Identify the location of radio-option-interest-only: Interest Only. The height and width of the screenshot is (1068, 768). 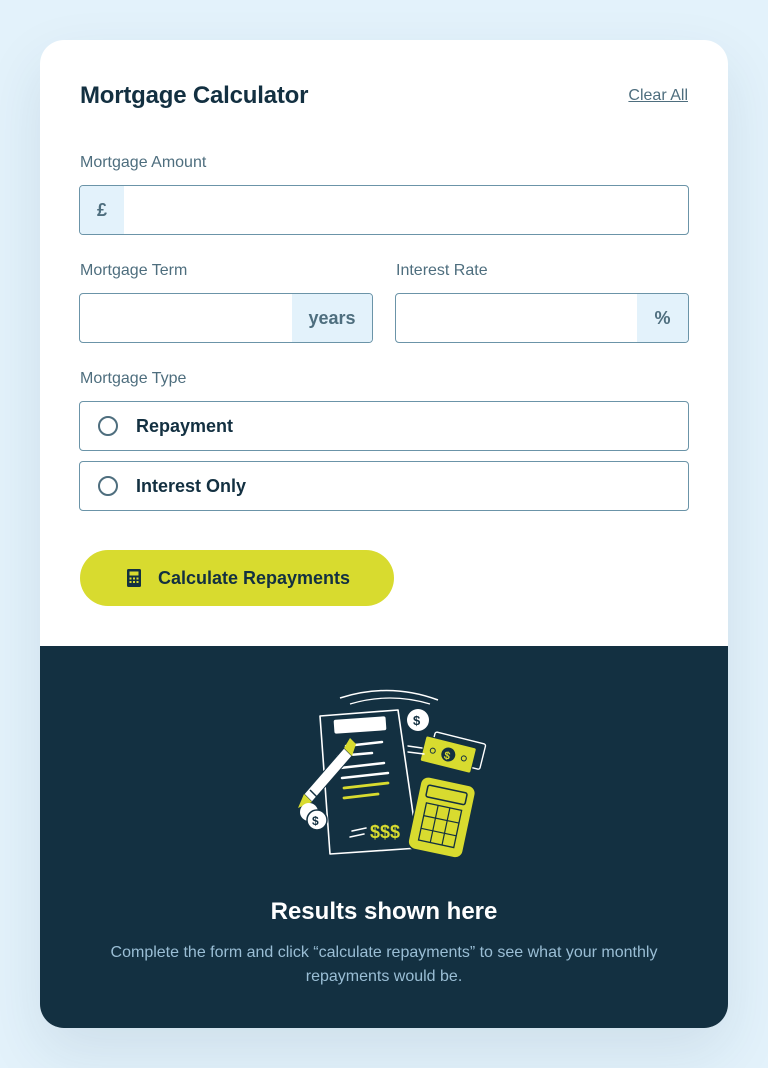
(384, 486).